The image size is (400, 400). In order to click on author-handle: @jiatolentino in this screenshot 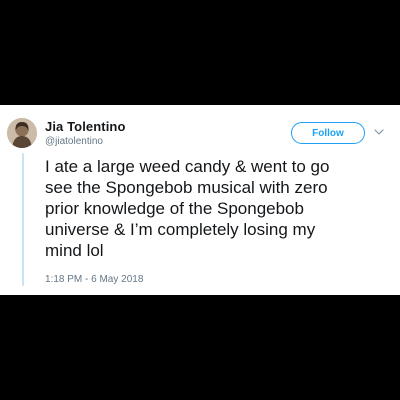, I will do `click(74, 142)`.